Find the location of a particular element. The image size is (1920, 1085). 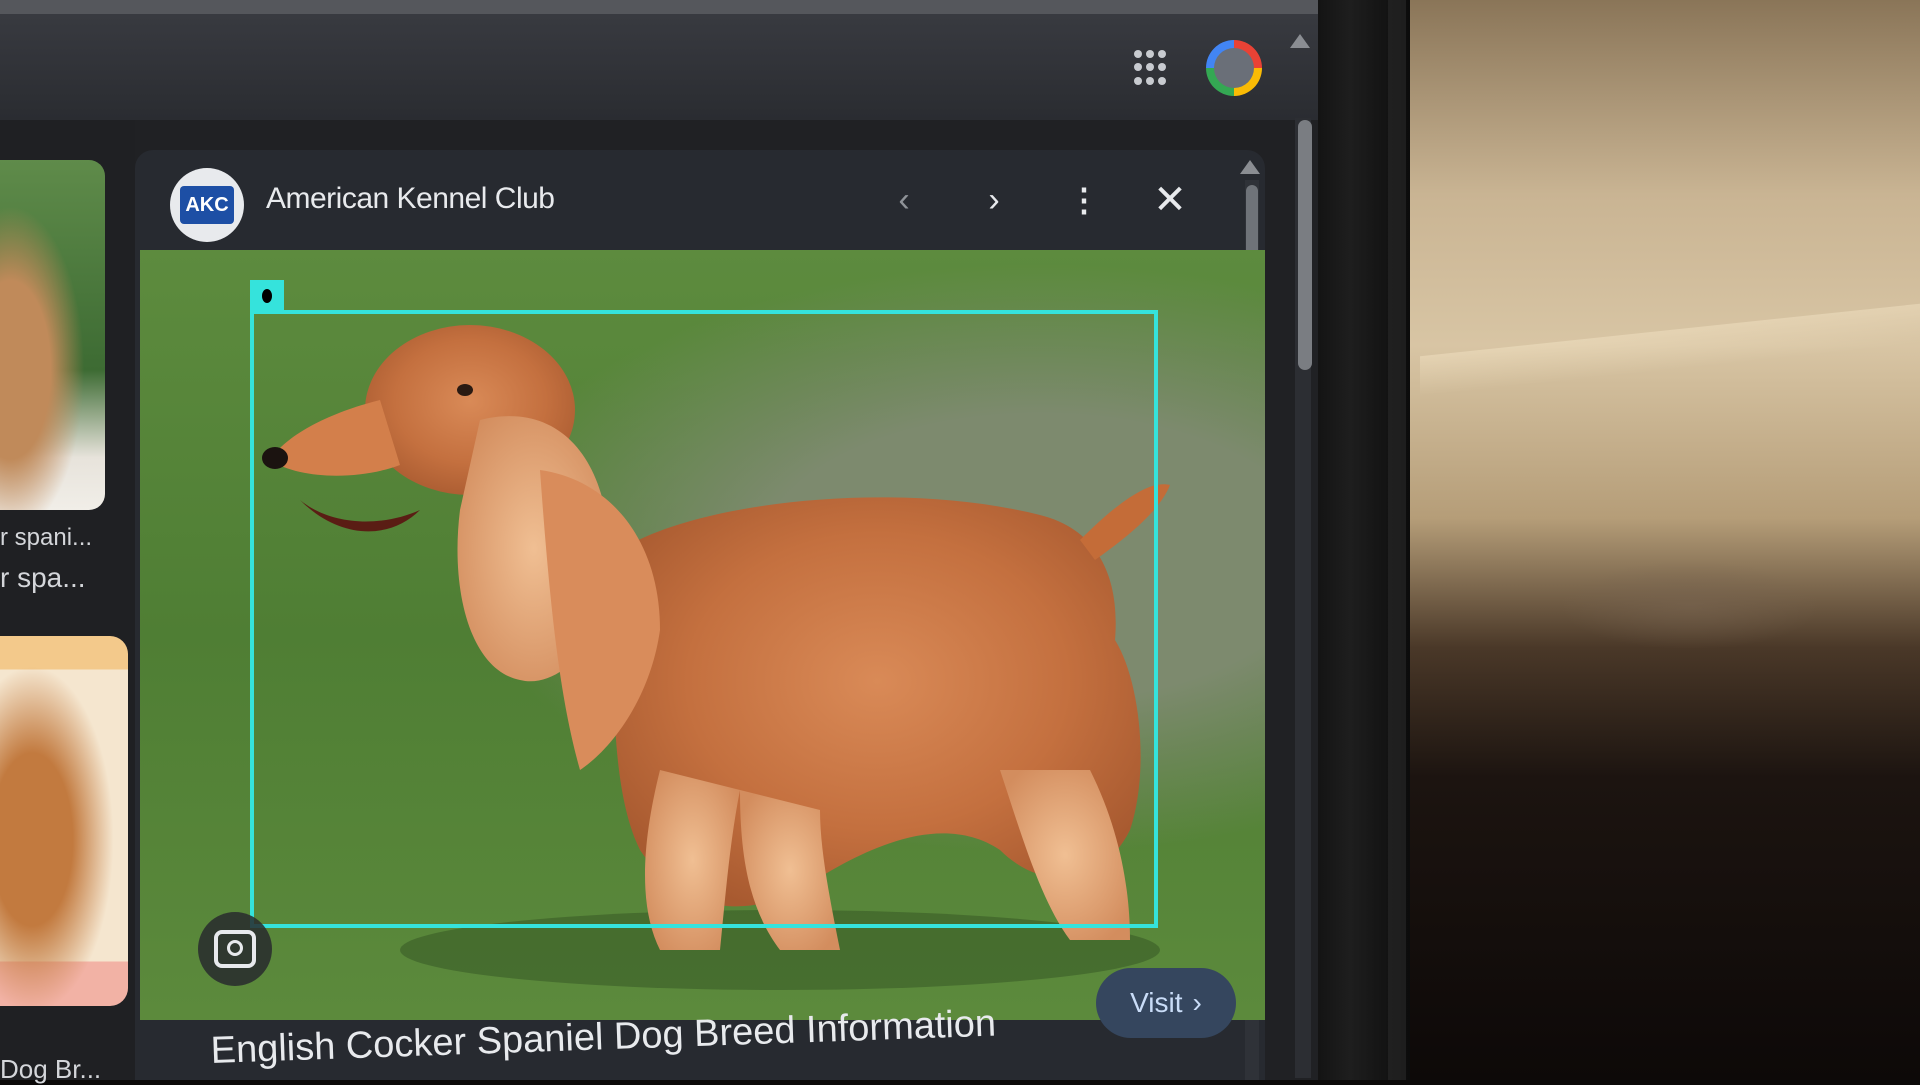

visit-button: Visit › is located at coordinates (1166, 1003).